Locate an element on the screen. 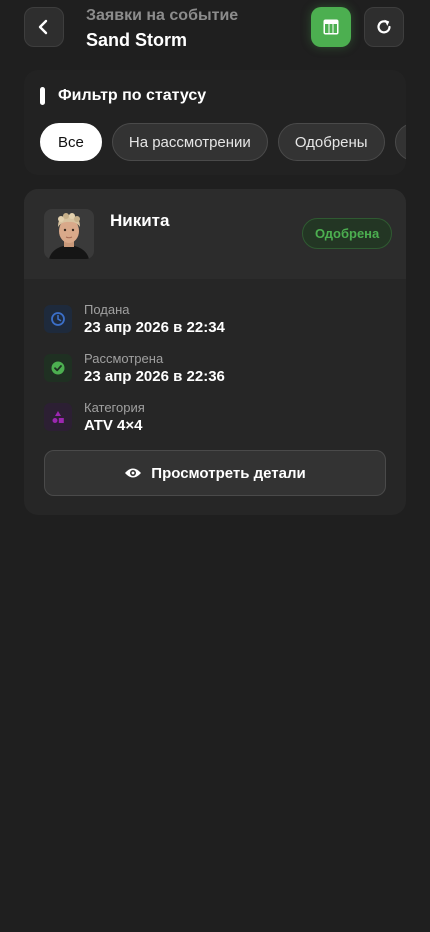  filter-chip-approved: Одобрены is located at coordinates (331, 142).